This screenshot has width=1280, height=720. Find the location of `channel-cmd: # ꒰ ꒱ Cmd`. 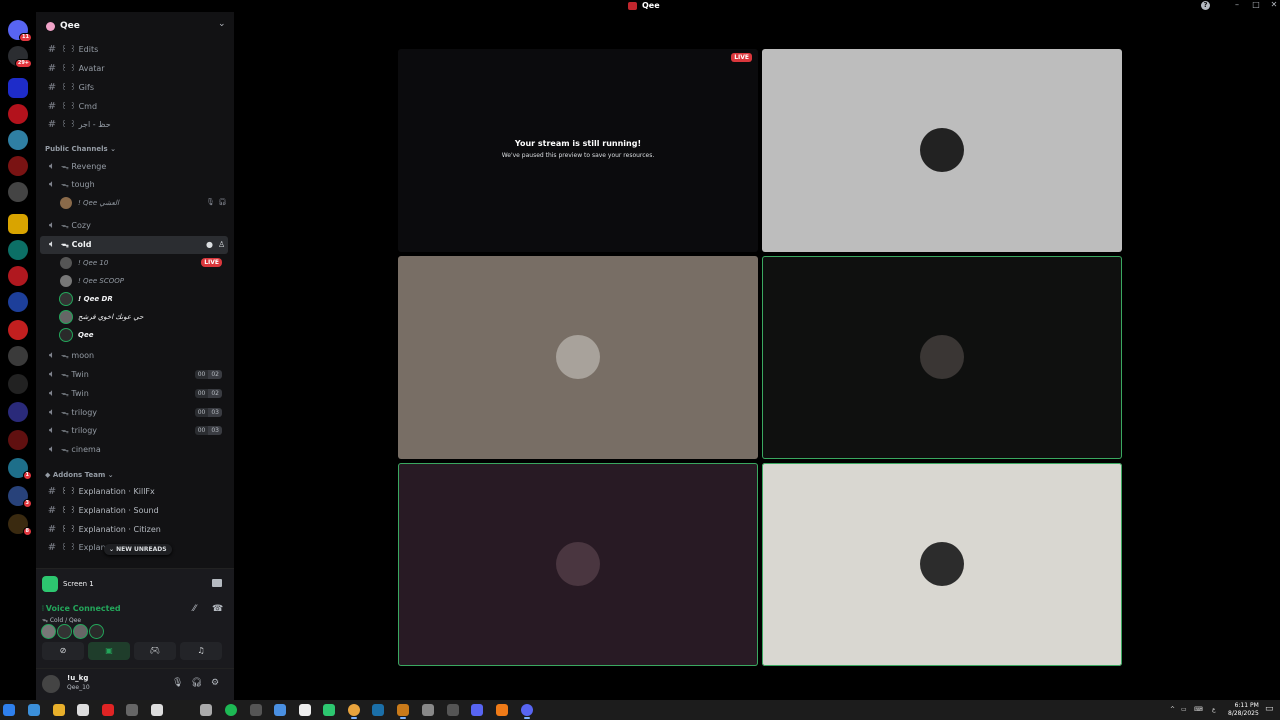

channel-cmd: # ꒰ ꒱ Cmd is located at coordinates (134, 107).